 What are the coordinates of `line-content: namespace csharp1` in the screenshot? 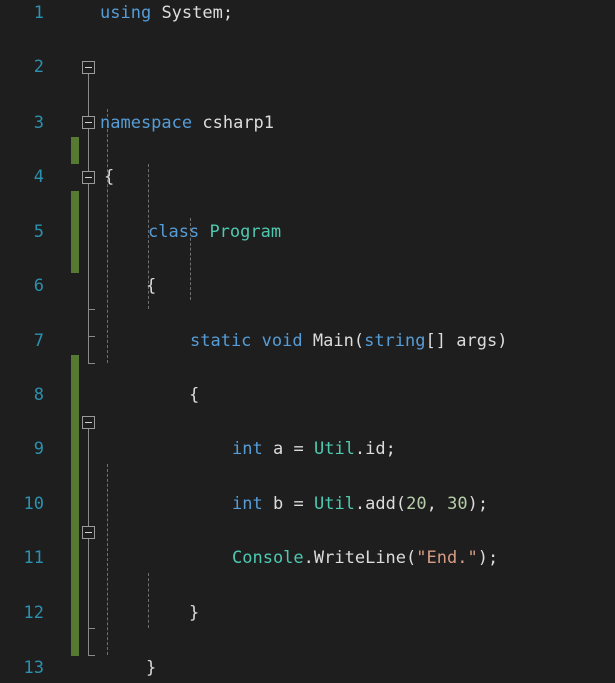 It's located at (187, 123).